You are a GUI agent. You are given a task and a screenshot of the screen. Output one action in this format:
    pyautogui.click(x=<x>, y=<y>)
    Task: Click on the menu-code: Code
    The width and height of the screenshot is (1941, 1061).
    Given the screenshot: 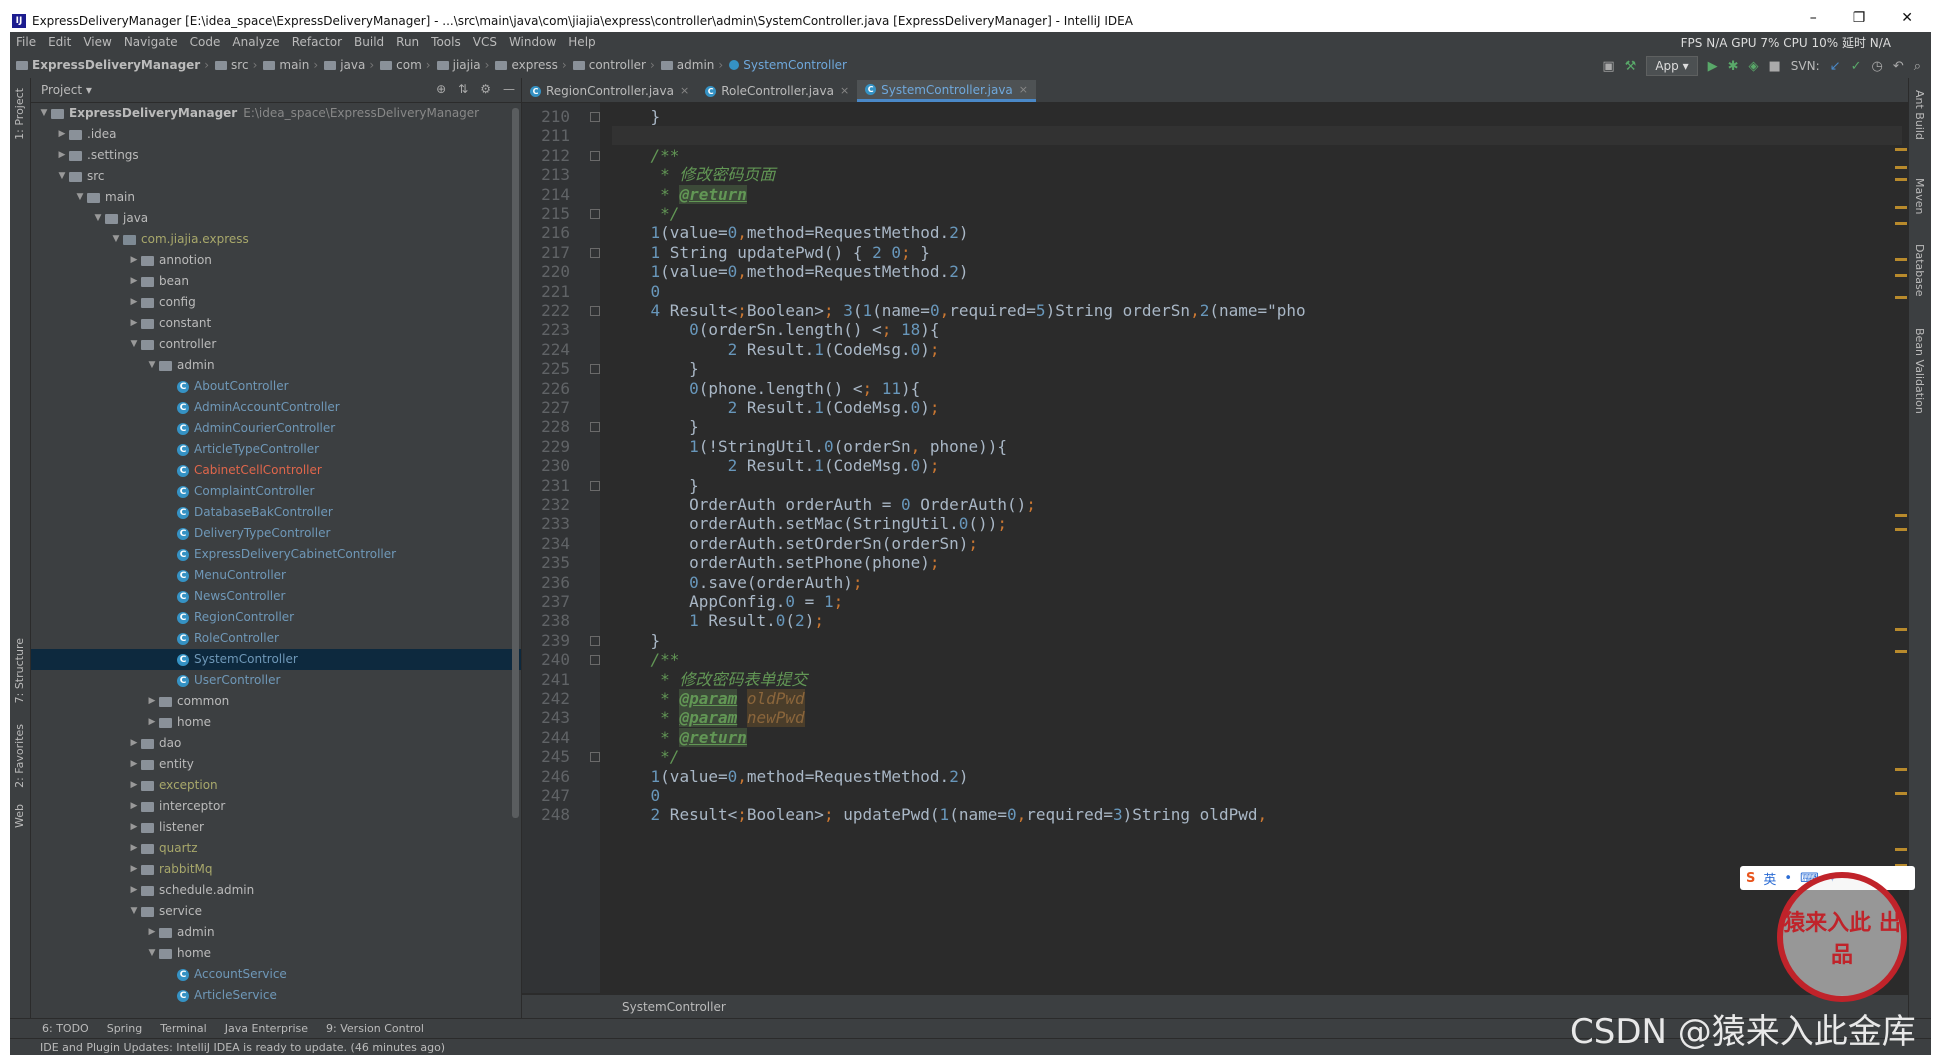 What is the action you would take?
    pyautogui.click(x=205, y=42)
    